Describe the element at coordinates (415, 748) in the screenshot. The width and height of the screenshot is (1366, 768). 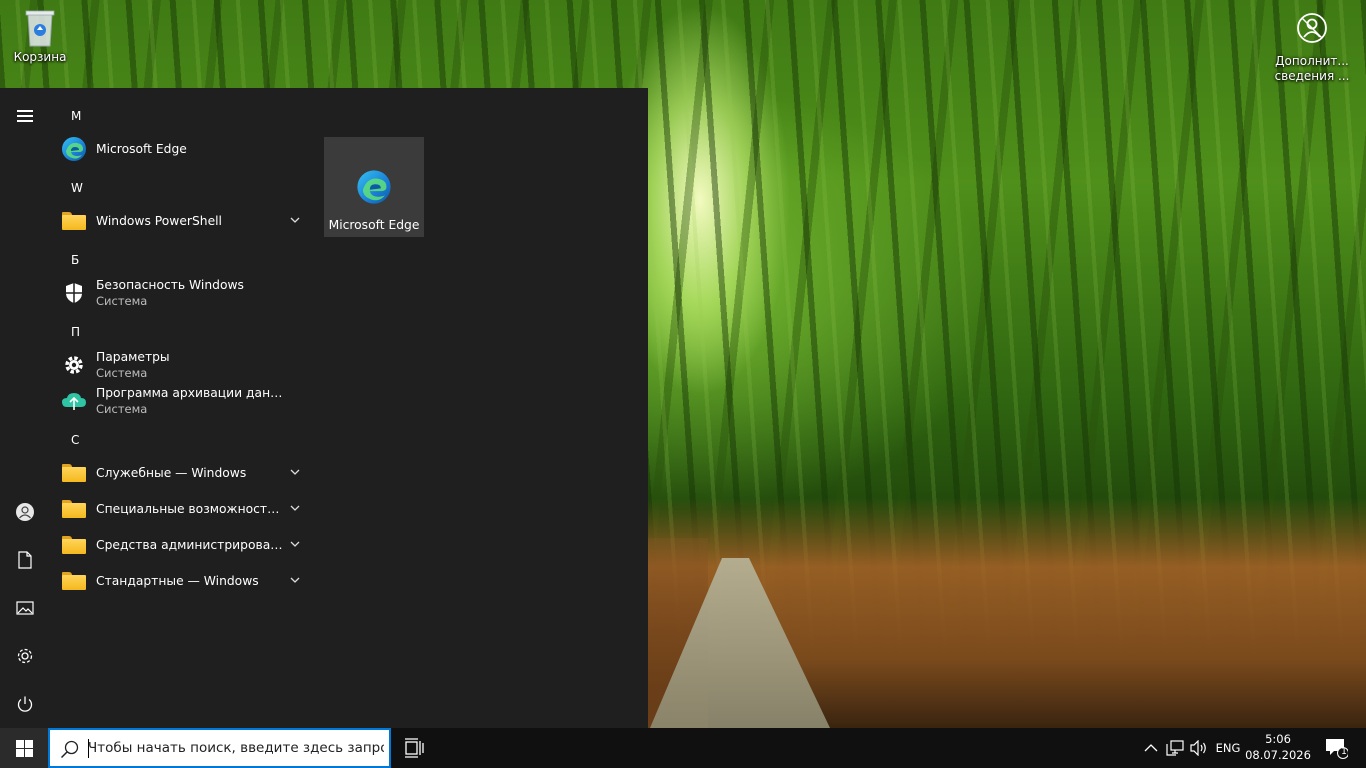
I see `task-view-icon` at that location.